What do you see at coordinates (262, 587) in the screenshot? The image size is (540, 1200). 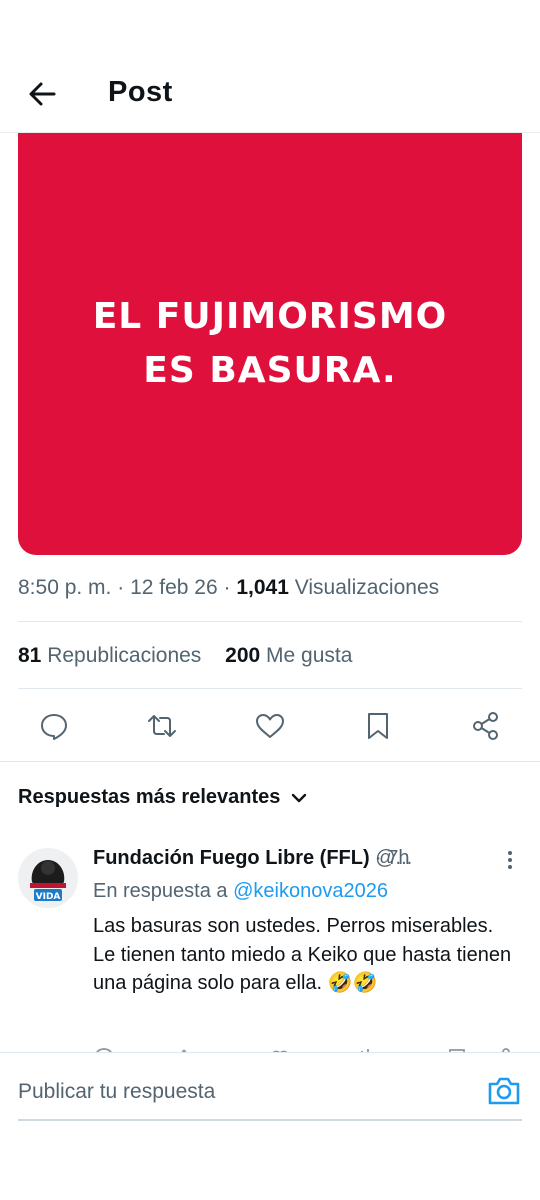 I see `views-count: 1,041` at bounding box center [262, 587].